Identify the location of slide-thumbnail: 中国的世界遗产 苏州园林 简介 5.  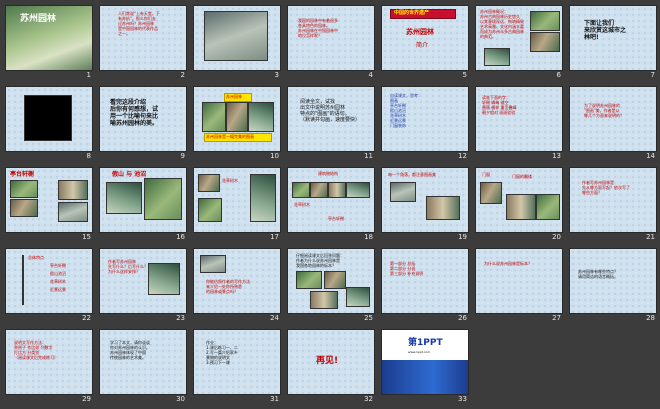
(426, 43).